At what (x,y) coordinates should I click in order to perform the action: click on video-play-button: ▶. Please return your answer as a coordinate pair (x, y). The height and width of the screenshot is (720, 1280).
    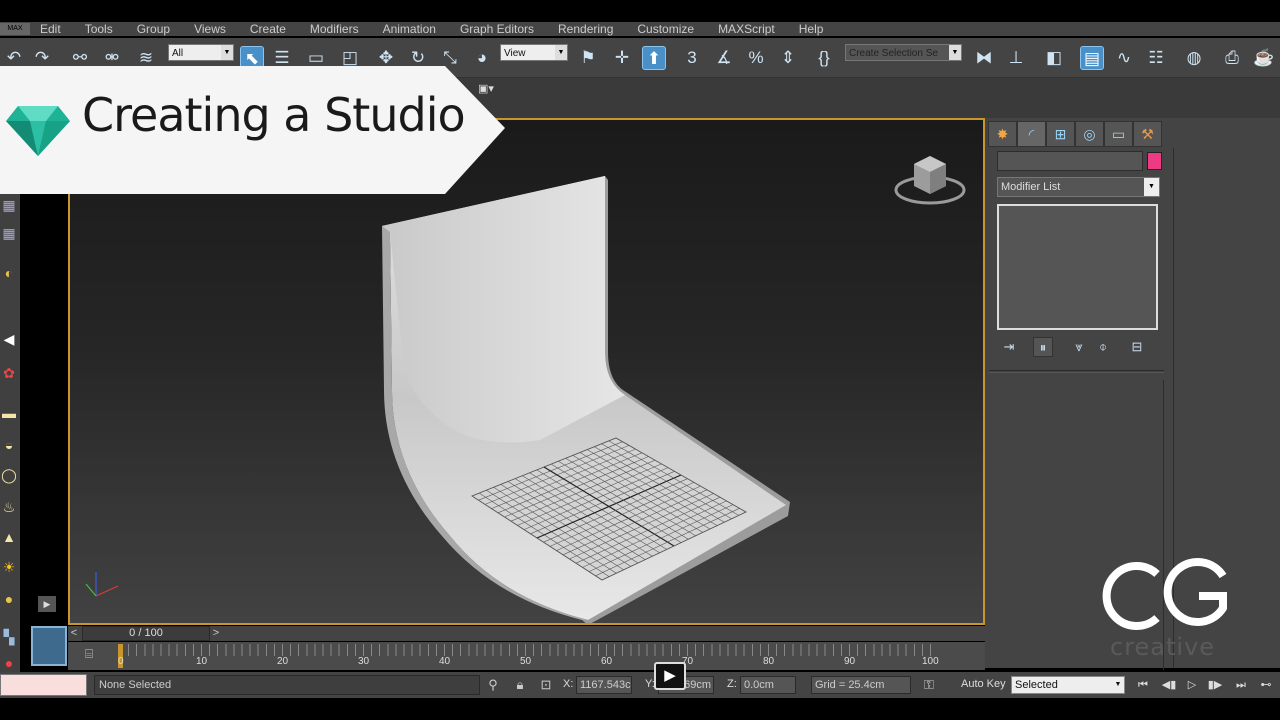
    Looking at the image, I should click on (670, 676).